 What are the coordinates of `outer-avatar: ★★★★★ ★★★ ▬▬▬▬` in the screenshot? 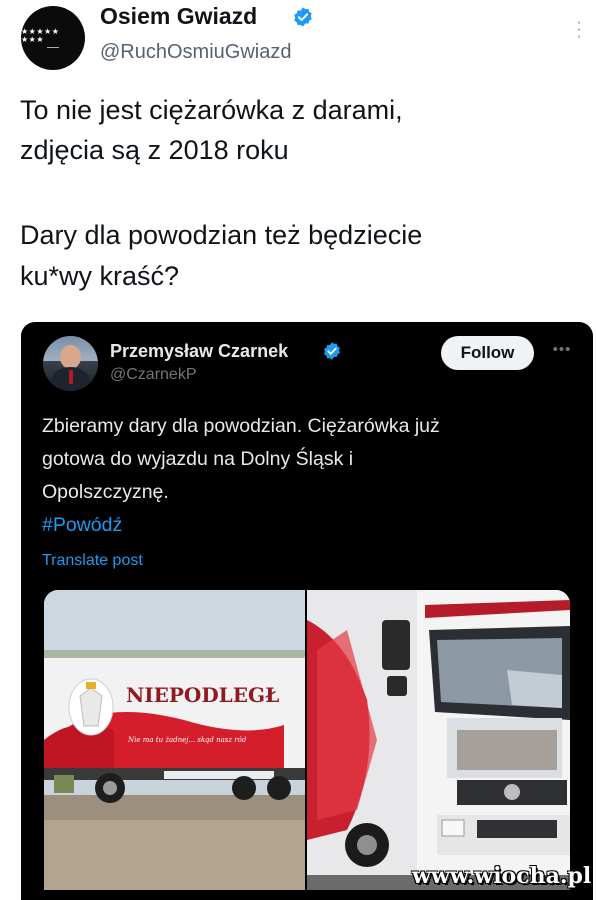 It's located at (53, 38).